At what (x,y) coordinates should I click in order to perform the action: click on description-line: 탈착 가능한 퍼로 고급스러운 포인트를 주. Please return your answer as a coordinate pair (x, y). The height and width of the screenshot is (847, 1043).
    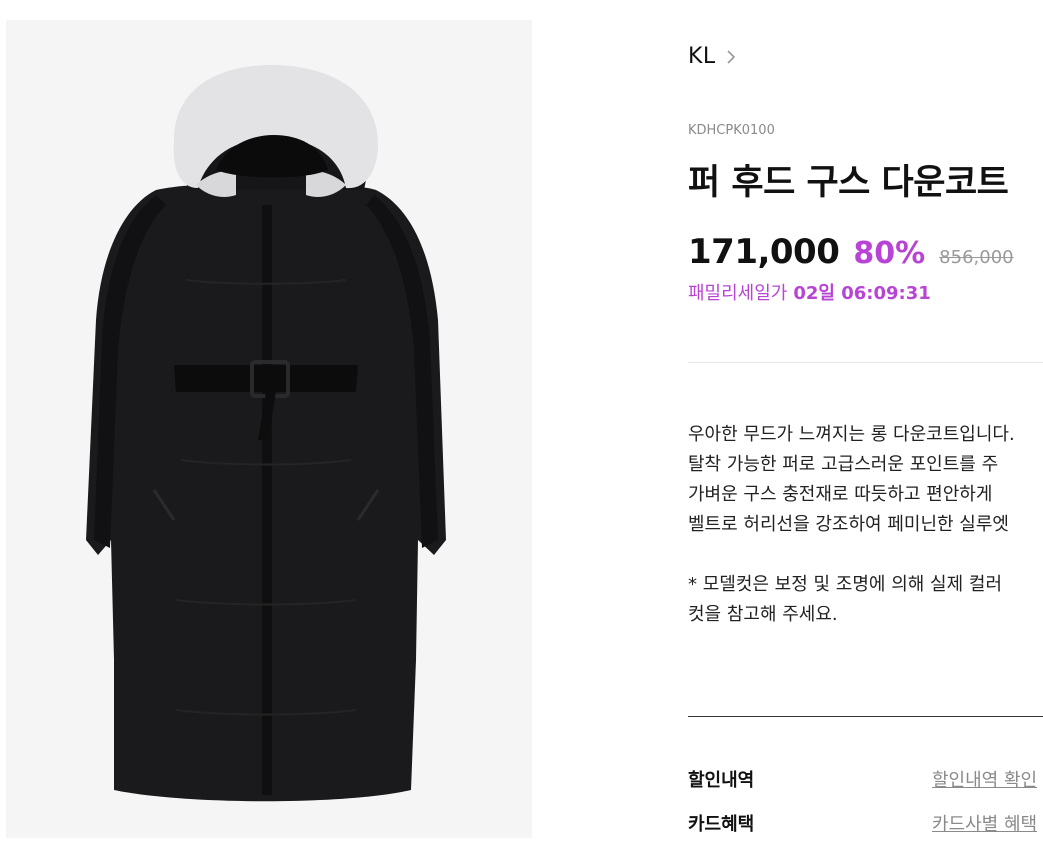
    Looking at the image, I should click on (843, 464).